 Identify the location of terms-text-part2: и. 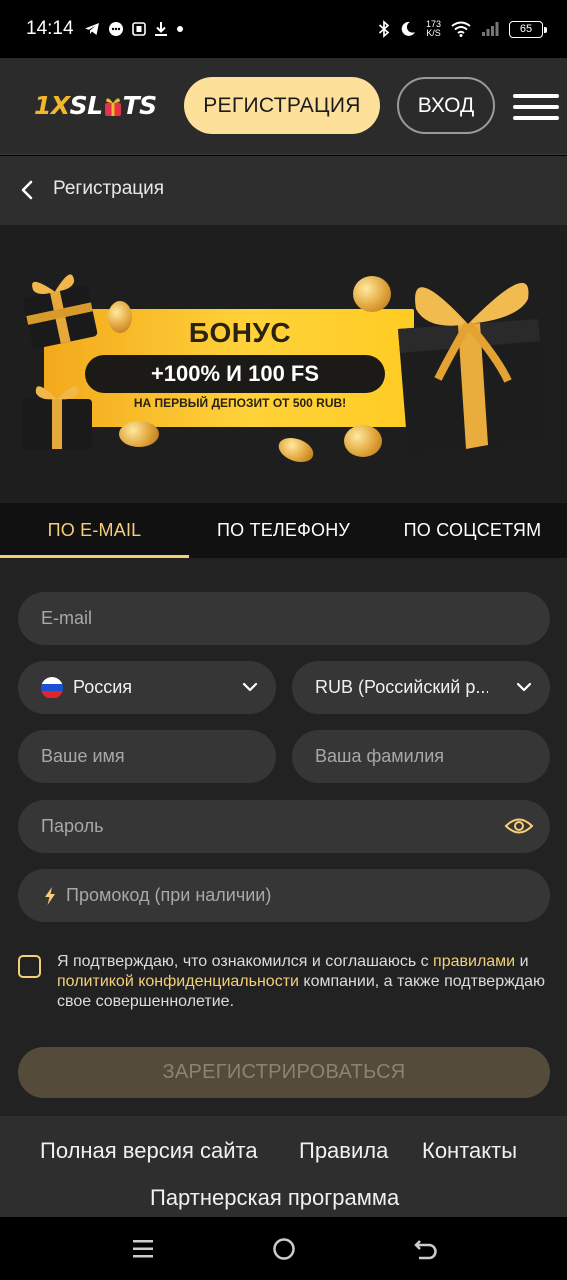
(522, 961).